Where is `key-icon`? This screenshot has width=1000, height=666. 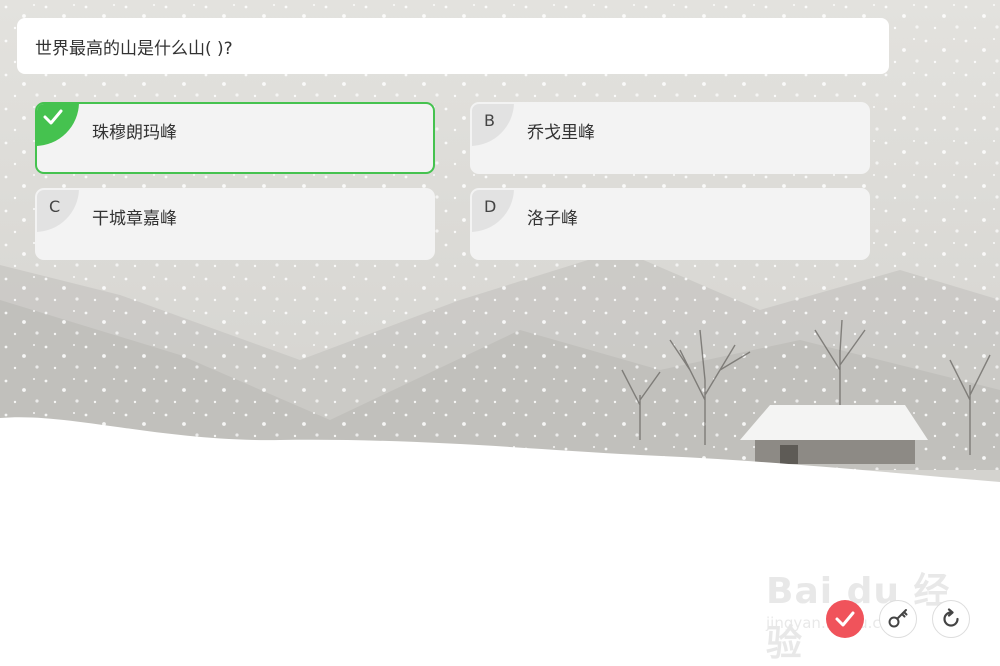 key-icon is located at coordinates (898, 618).